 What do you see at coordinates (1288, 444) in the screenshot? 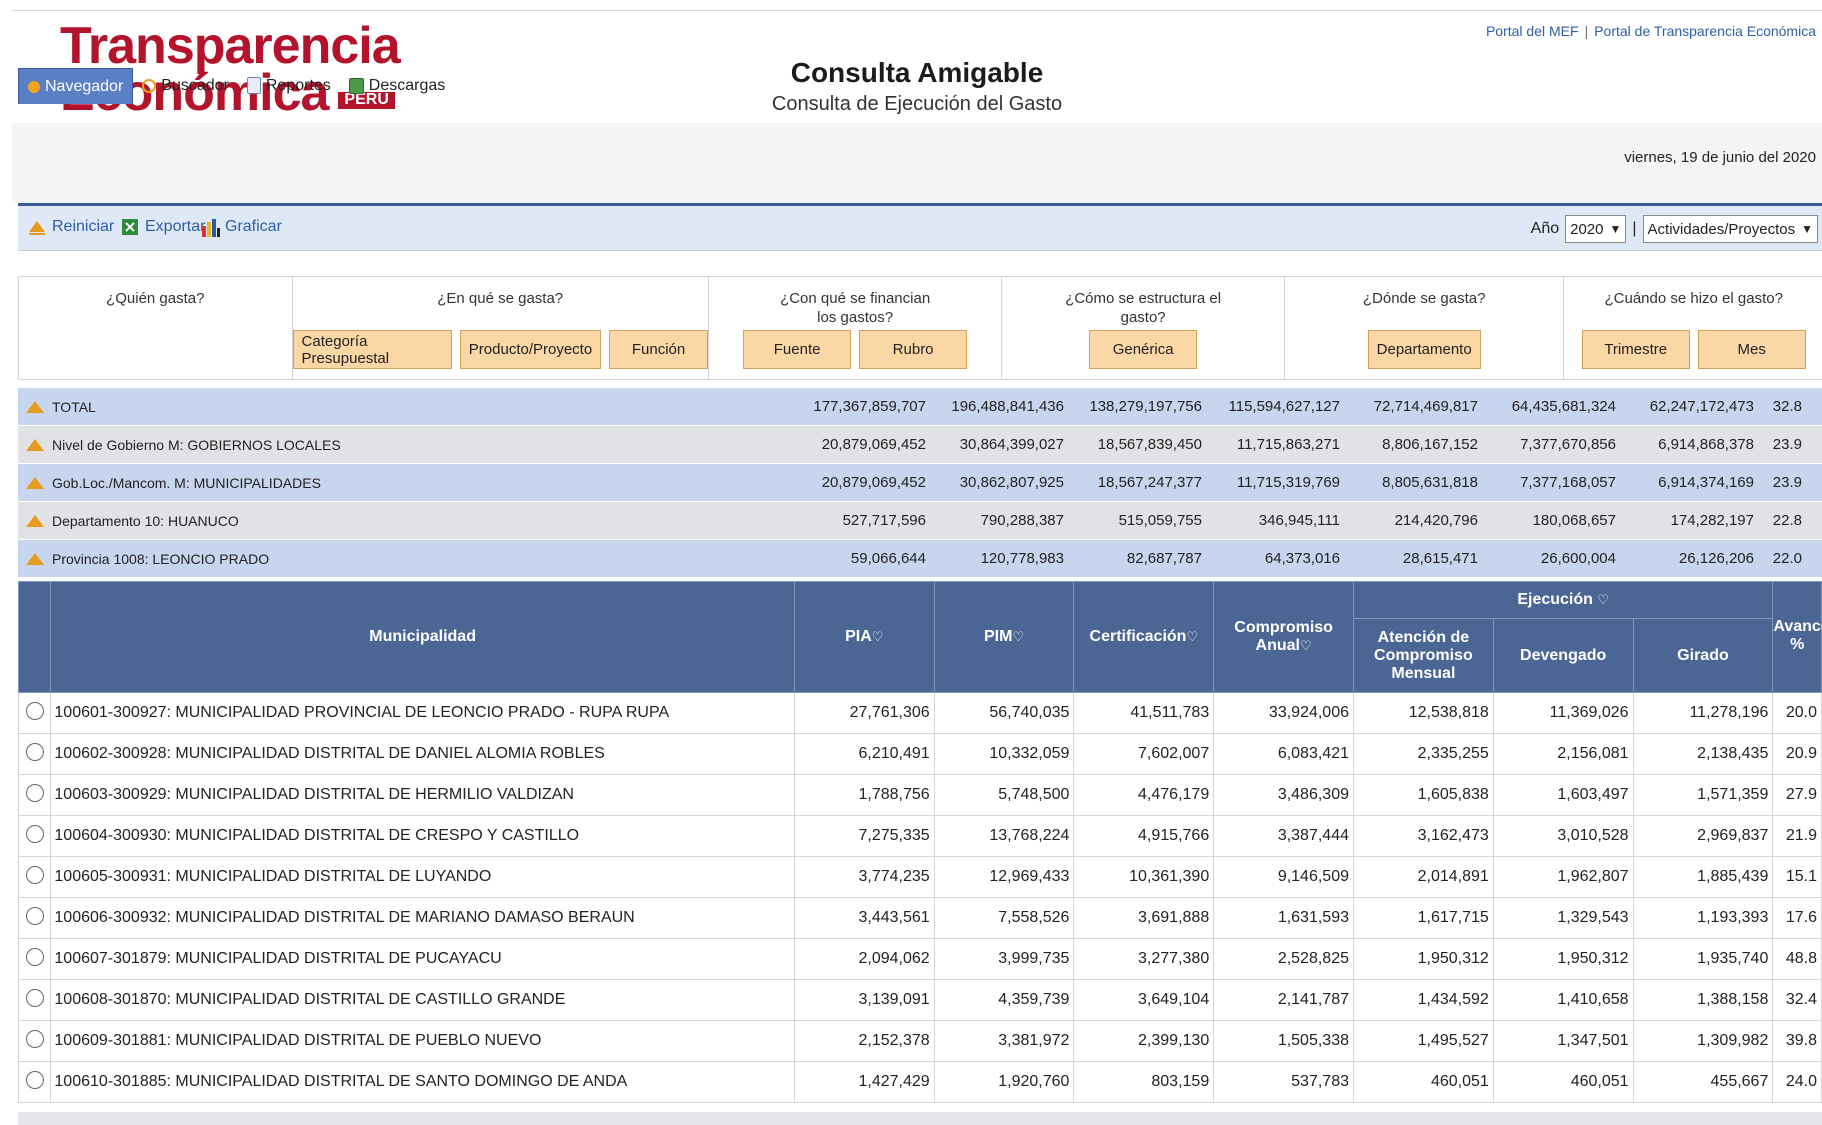
I see `summary-comp: 11,715,863,271` at bounding box center [1288, 444].